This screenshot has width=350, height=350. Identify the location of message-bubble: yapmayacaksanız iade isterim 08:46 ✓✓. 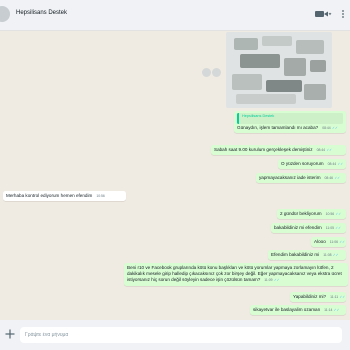
(301, 178).